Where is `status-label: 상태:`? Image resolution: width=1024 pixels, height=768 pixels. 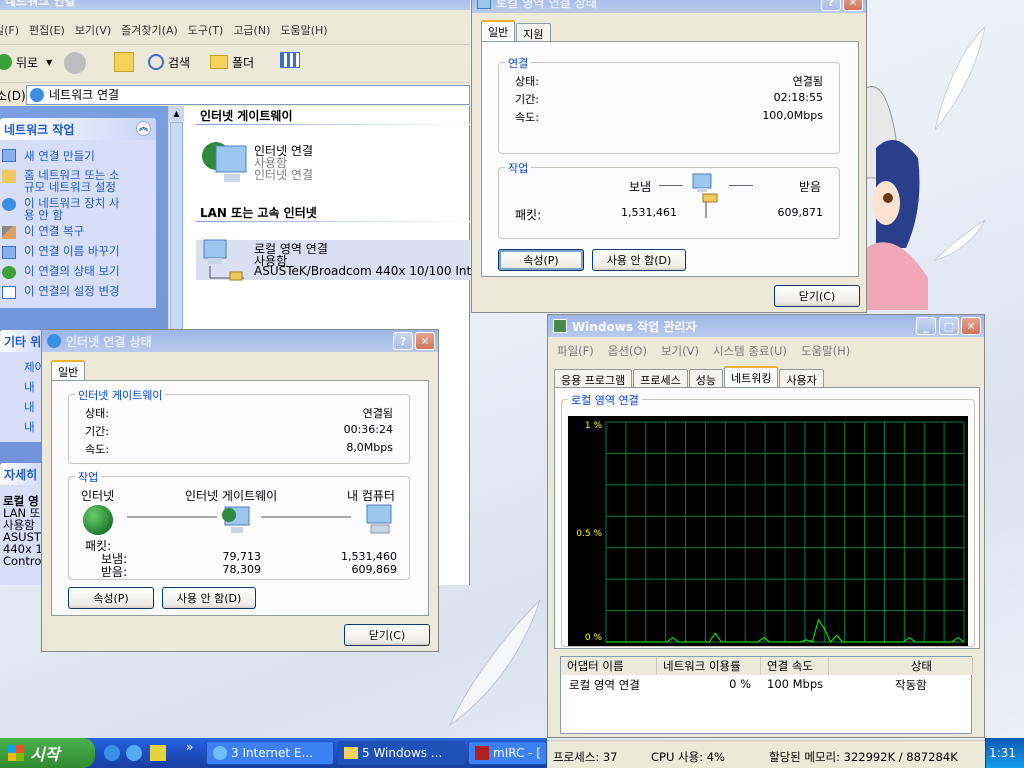 status-label: 상태: is located at coordinates (527, 81).